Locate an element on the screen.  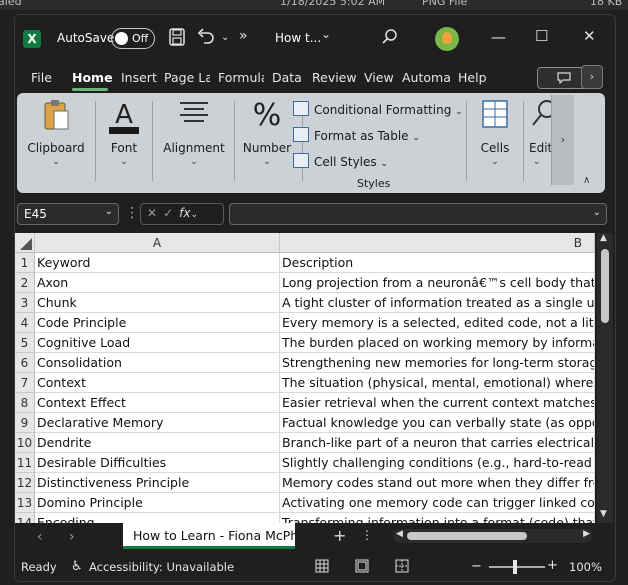
autosave-toggle: Off is located at coordinates (133, 38).